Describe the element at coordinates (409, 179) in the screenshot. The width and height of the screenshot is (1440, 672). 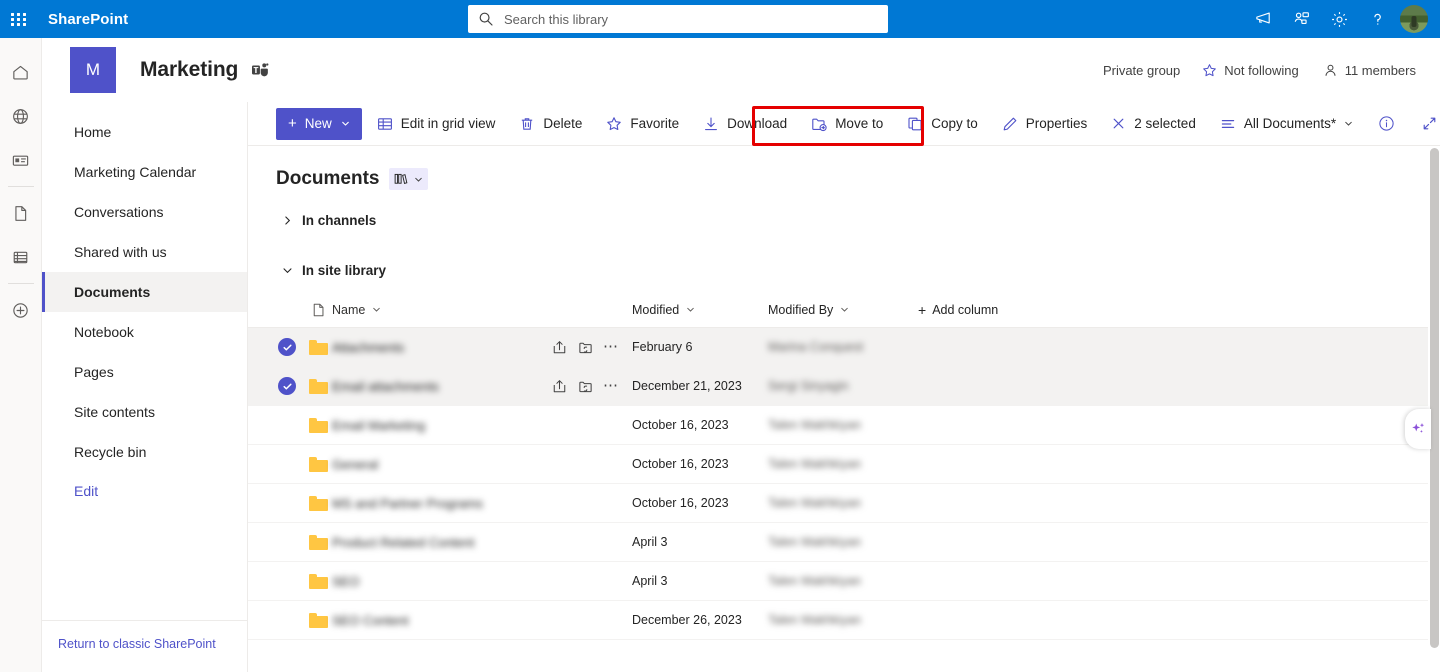
I see `library-view-switcher` at that location.